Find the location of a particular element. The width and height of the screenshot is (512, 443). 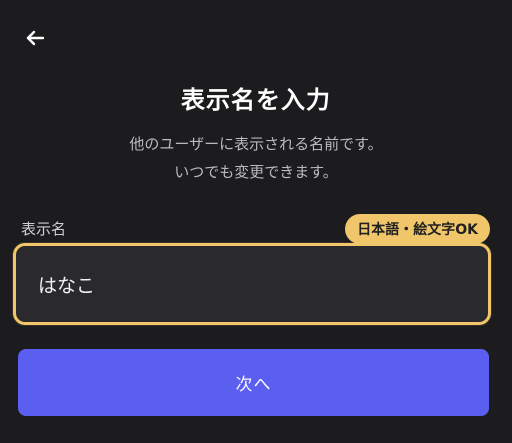

arrow-left-icon is located at coordinates (35, 38).